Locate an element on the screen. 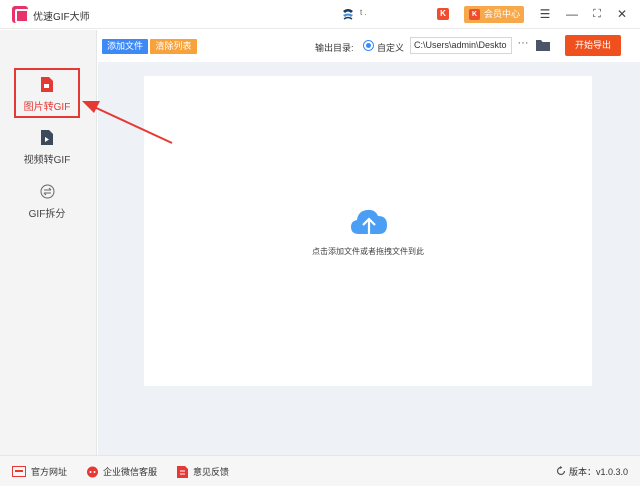  k-badge-icon: K is located at coordinates (443, 14).